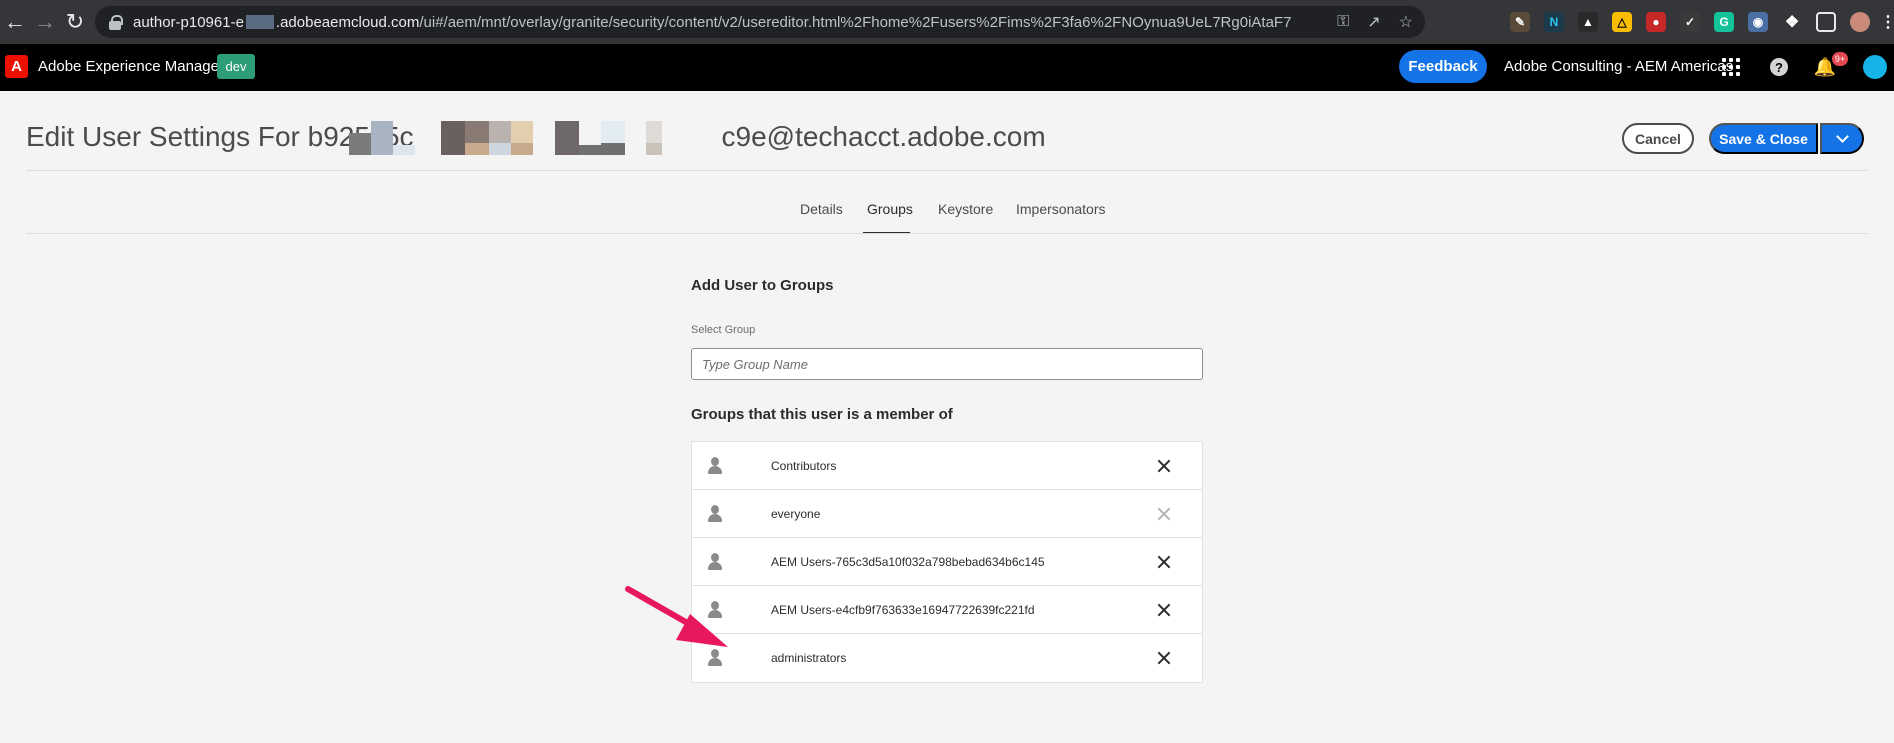 This screenshot has height=743, width=1894. I want to click on chevron-down-icon, so click(1842, 136).